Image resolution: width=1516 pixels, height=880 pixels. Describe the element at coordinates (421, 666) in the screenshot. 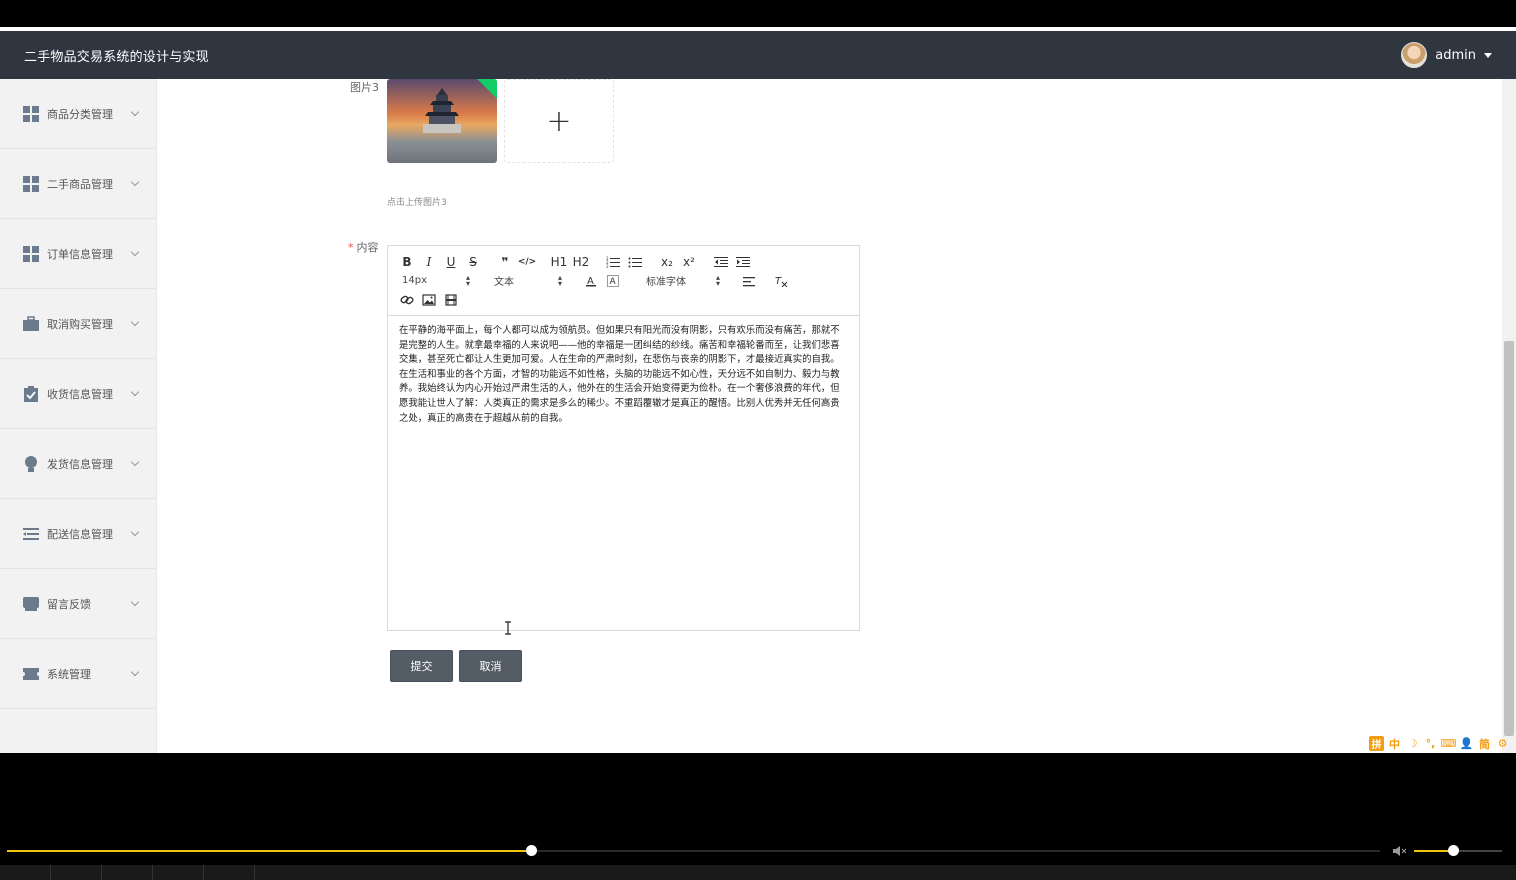

I see `submit-button: 提交` at that location.